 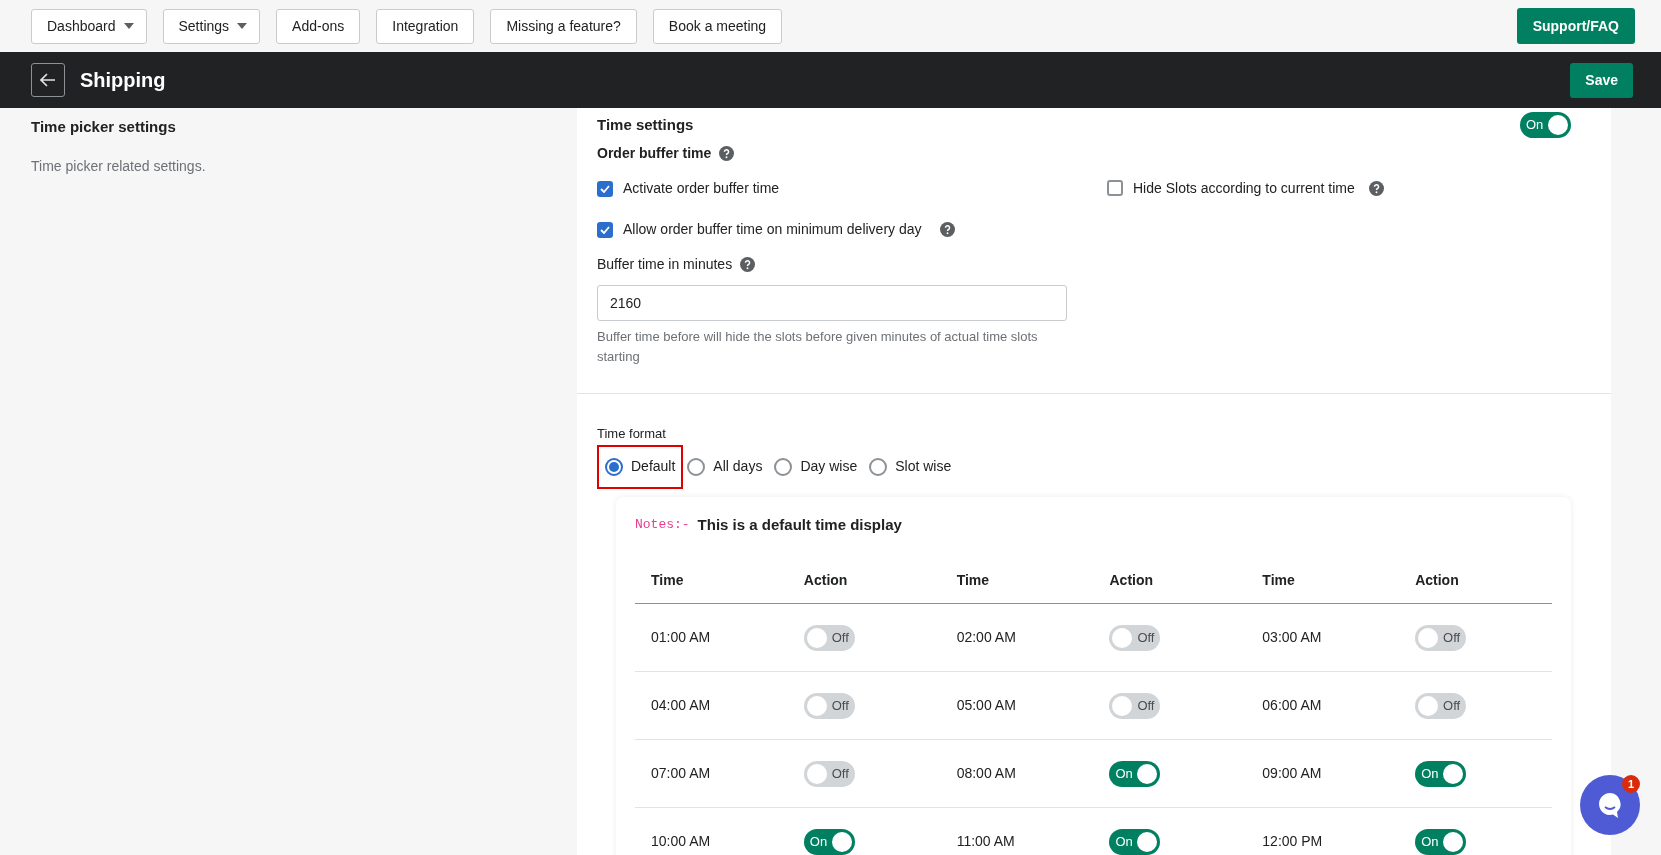 What do you see at coordinates (665, 264) in the screenshot?
I see `field-label: Buffer time in minutes` at bounding box center [665, 264].